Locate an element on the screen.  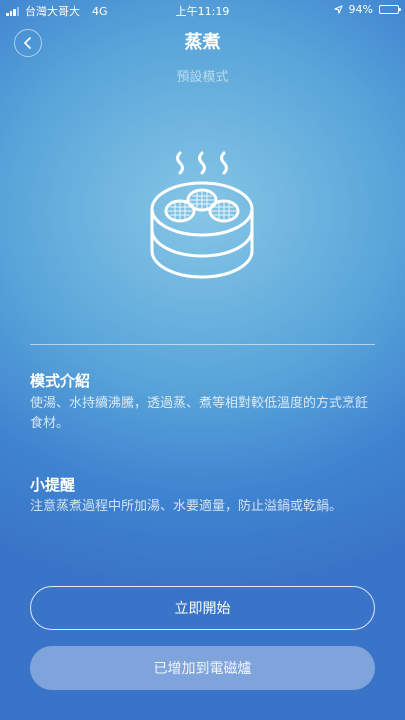
steamer-icon is located at coordinates (202, 215).